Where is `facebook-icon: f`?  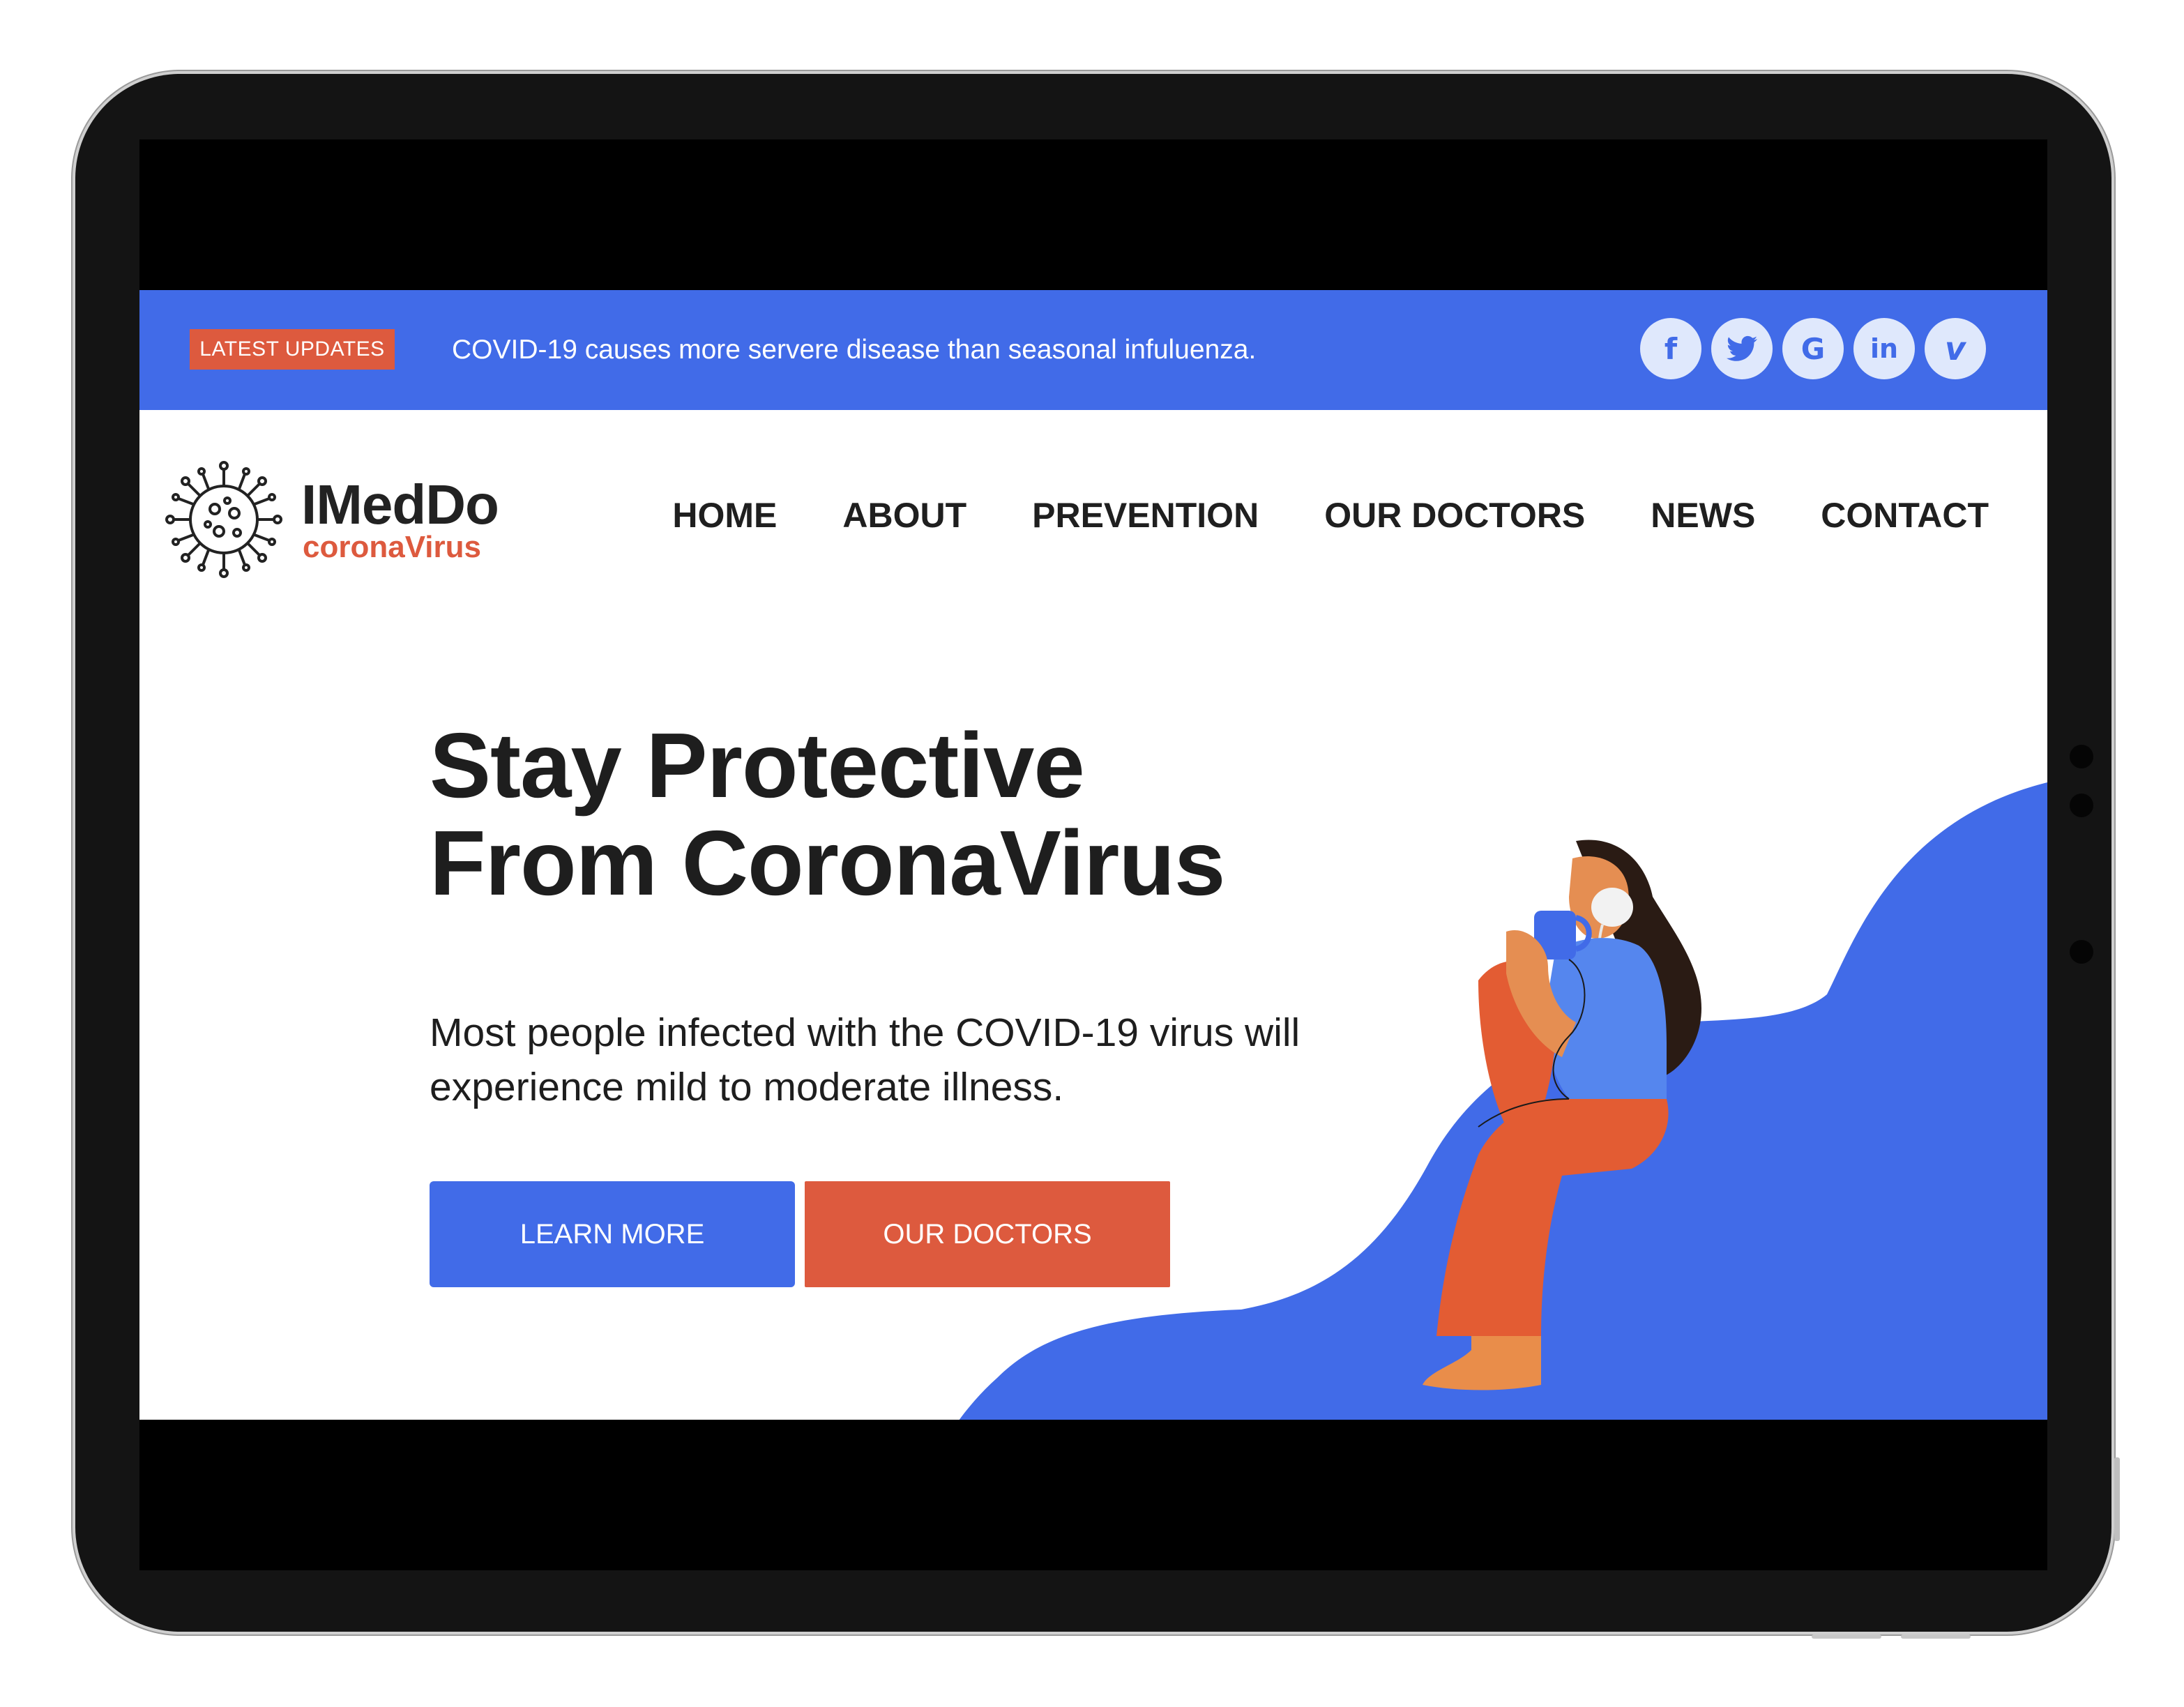 facebook-icon: f is located at coordinates (1670, 348).